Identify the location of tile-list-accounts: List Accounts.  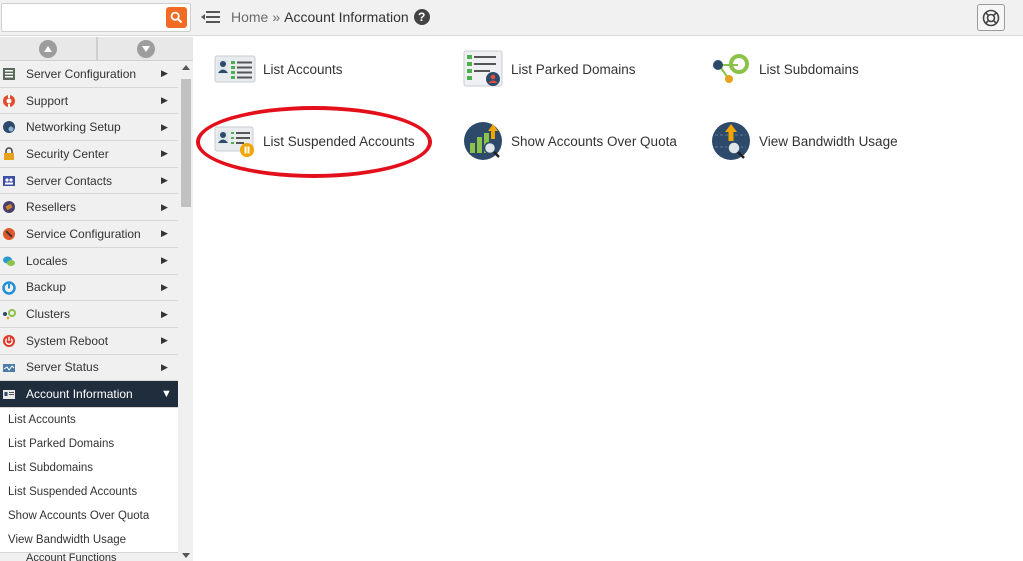
(278, 69).